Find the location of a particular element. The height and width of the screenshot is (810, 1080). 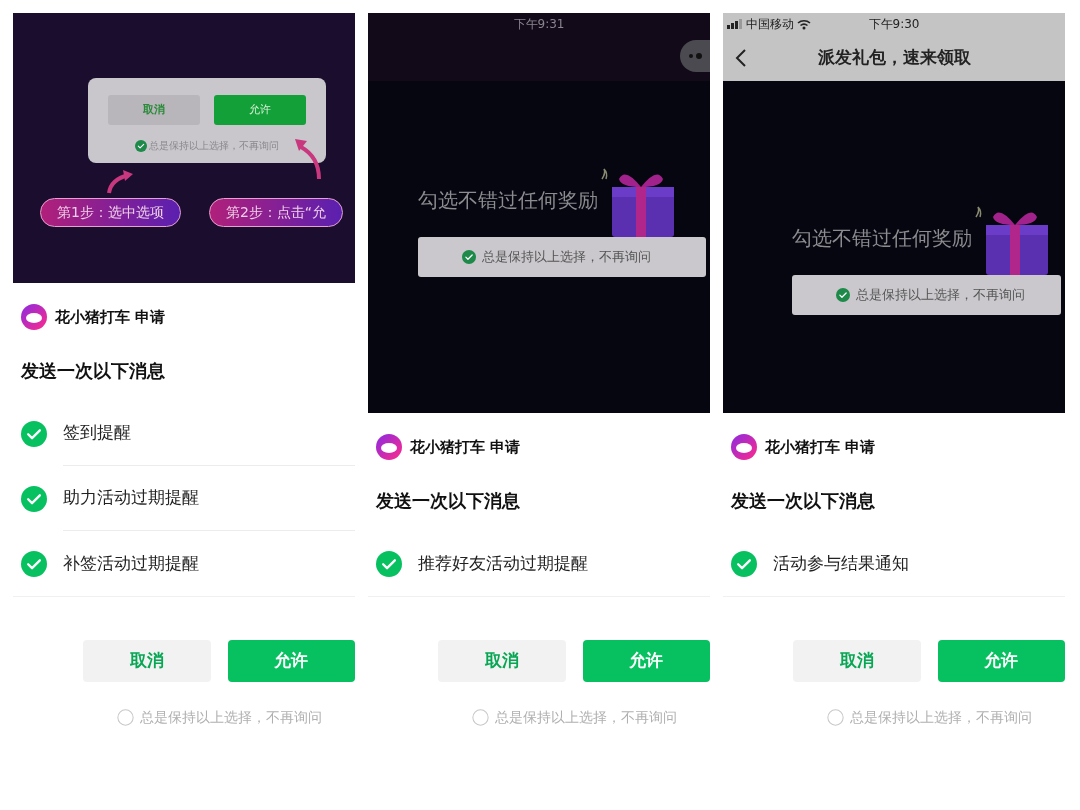

step-label: 第2步：点击“允 is located at coordinates (276, 212).